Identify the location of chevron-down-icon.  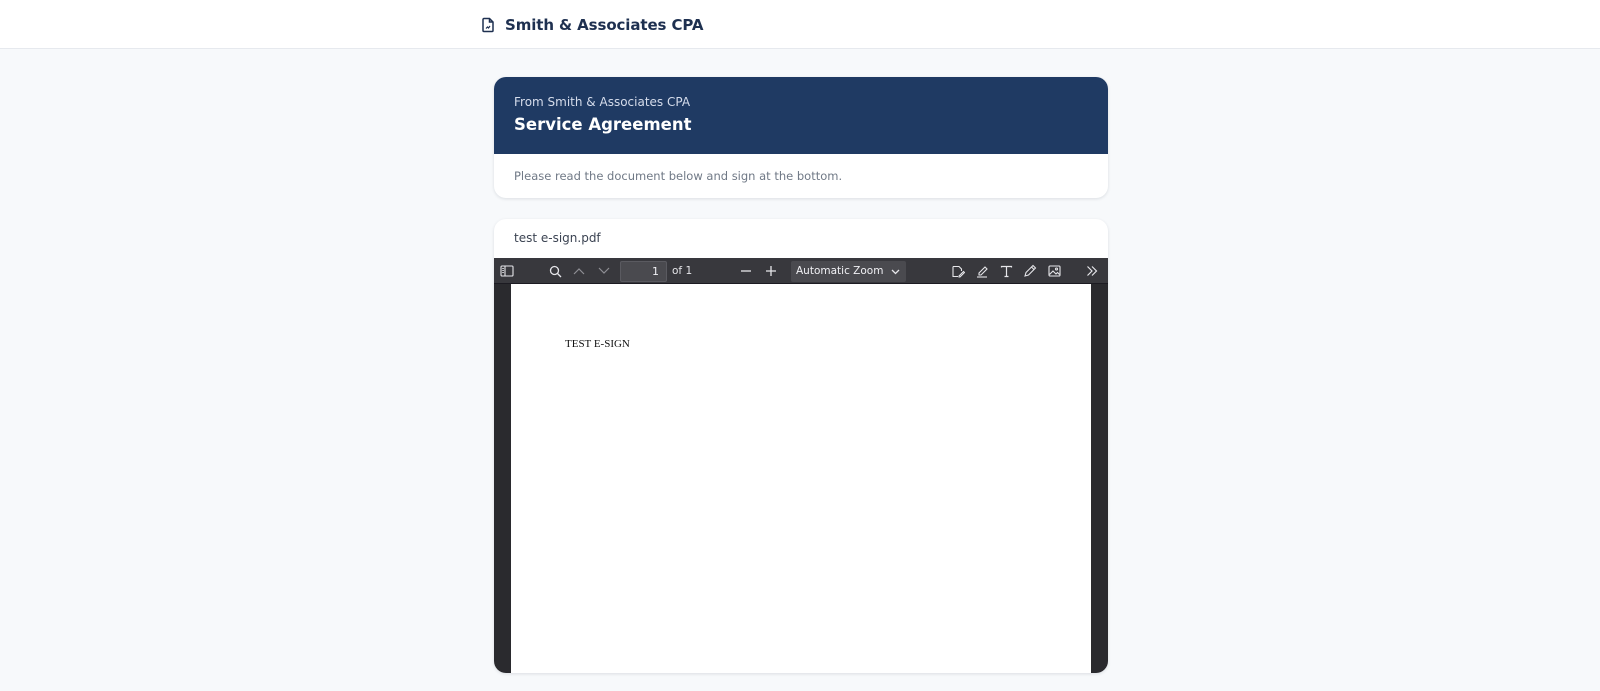
(895, 272).